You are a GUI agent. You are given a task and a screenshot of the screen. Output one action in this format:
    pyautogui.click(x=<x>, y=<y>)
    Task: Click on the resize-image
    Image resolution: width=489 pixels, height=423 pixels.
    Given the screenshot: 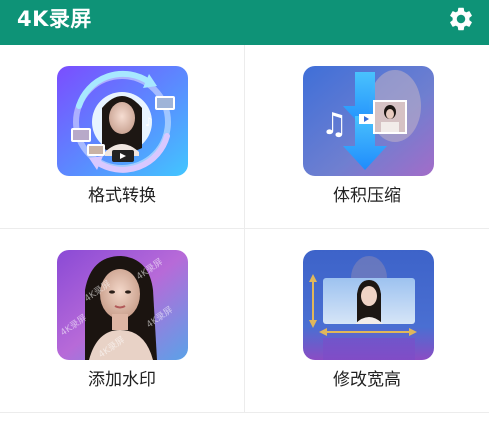 What is the action you would take?
    pyautogui.click(x=368, y=305)
    